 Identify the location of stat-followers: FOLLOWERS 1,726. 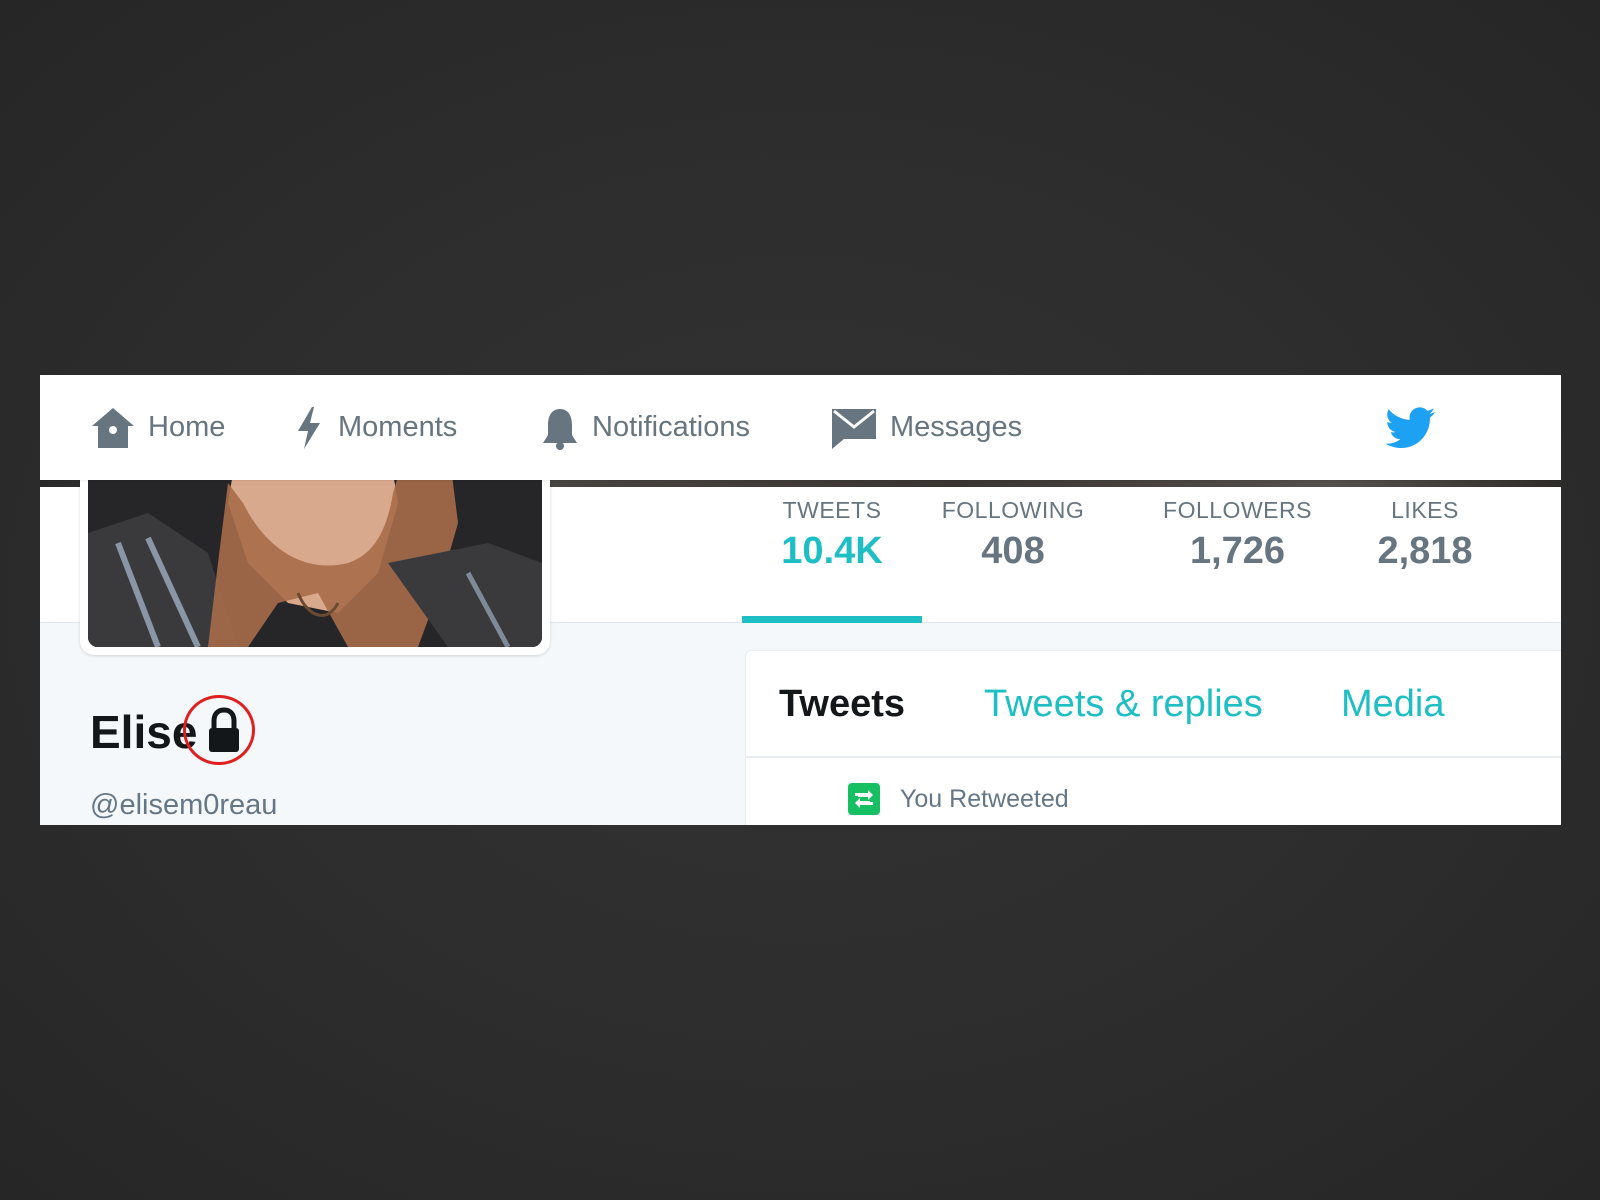
(1237, 535).